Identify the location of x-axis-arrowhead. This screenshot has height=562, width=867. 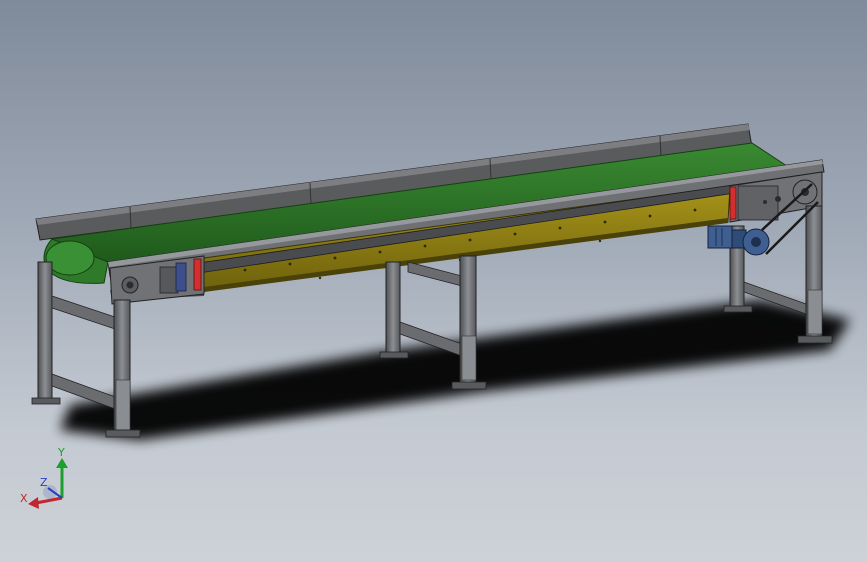
(33, 503).